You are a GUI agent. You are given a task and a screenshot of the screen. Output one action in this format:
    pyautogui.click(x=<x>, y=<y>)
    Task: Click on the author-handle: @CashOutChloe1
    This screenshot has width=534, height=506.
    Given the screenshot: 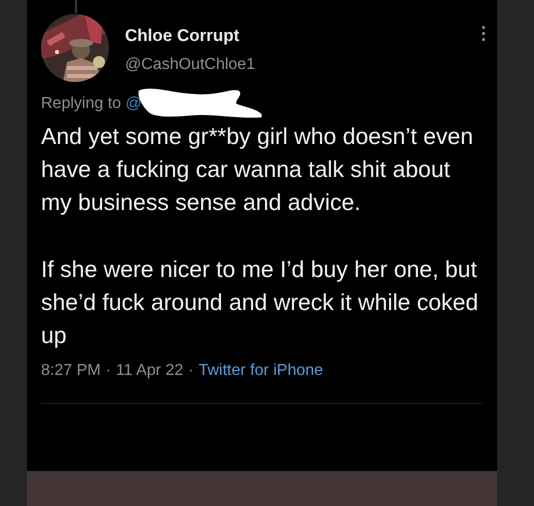 What is the action you would take?
    pyautogui.click(x=303, y=65)
    